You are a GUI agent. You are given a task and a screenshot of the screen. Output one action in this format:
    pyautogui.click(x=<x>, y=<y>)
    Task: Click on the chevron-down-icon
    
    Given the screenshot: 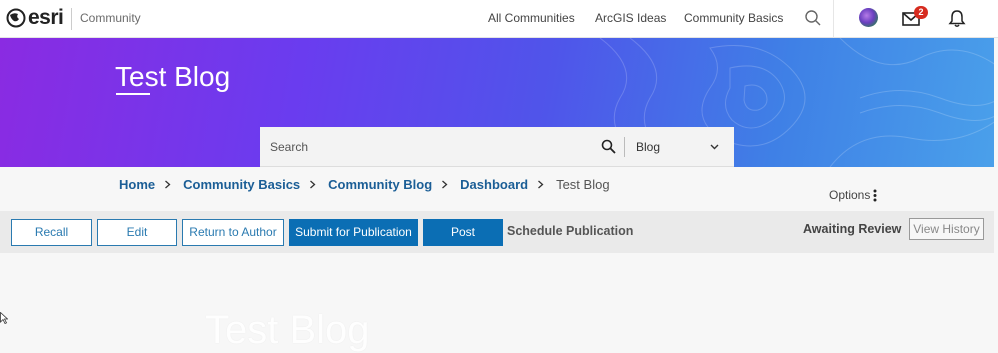 What is the action you would take?
    pyautogui.click(x=714, y=146)
    